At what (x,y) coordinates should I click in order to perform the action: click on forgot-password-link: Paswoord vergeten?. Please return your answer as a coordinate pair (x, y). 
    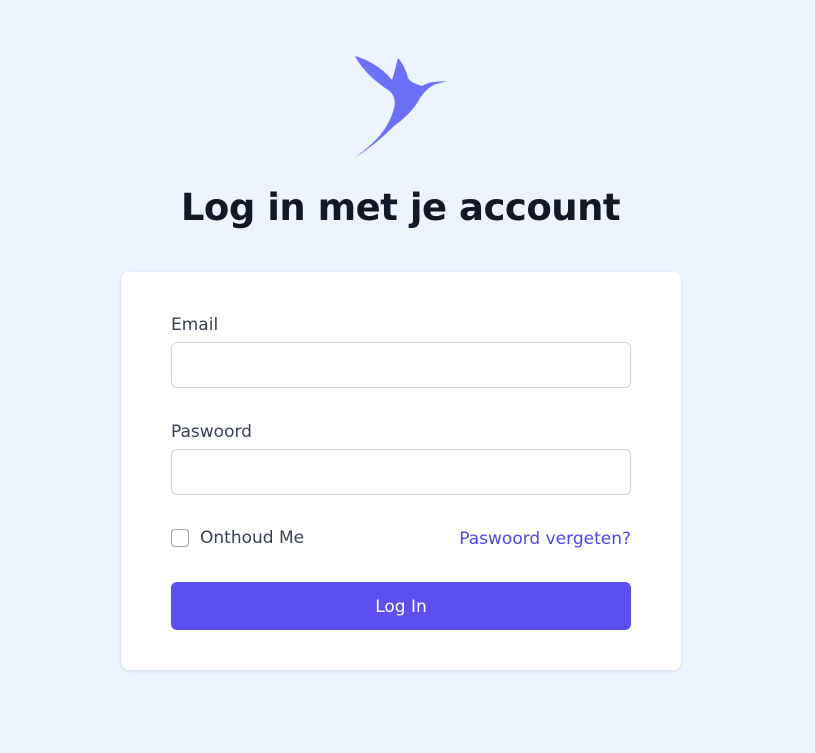
    Looking at the image, I should click on (545, 539).